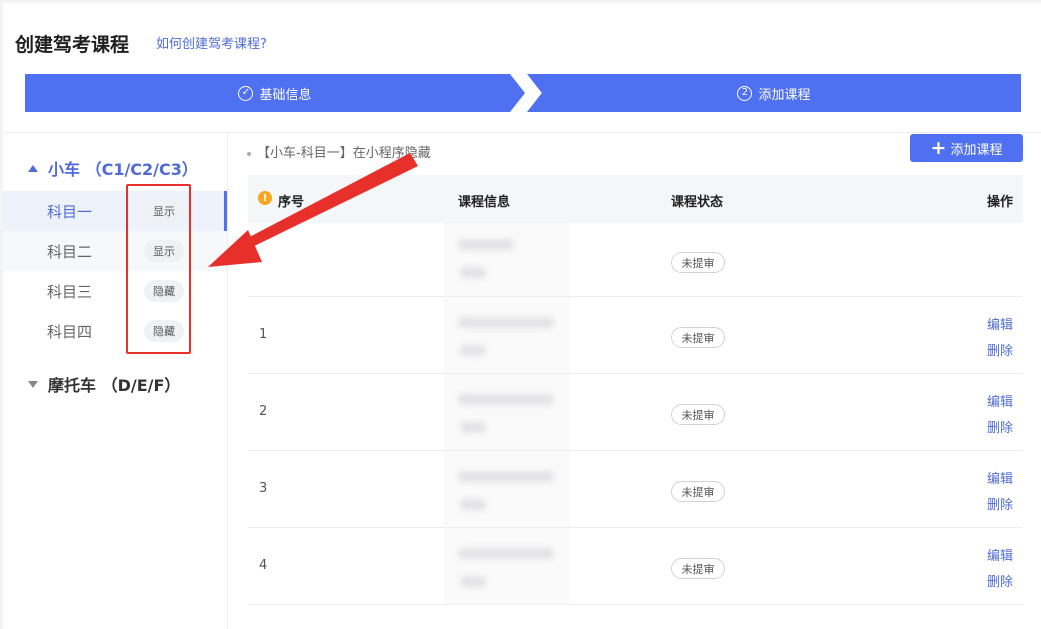 The height and width of the screenshot is (629, 1041). What do you see at coordinates (635, 412) in the screenshot?
I see `table-row: 2 未提审 编辑 删除` at bounding box center [635, 412].